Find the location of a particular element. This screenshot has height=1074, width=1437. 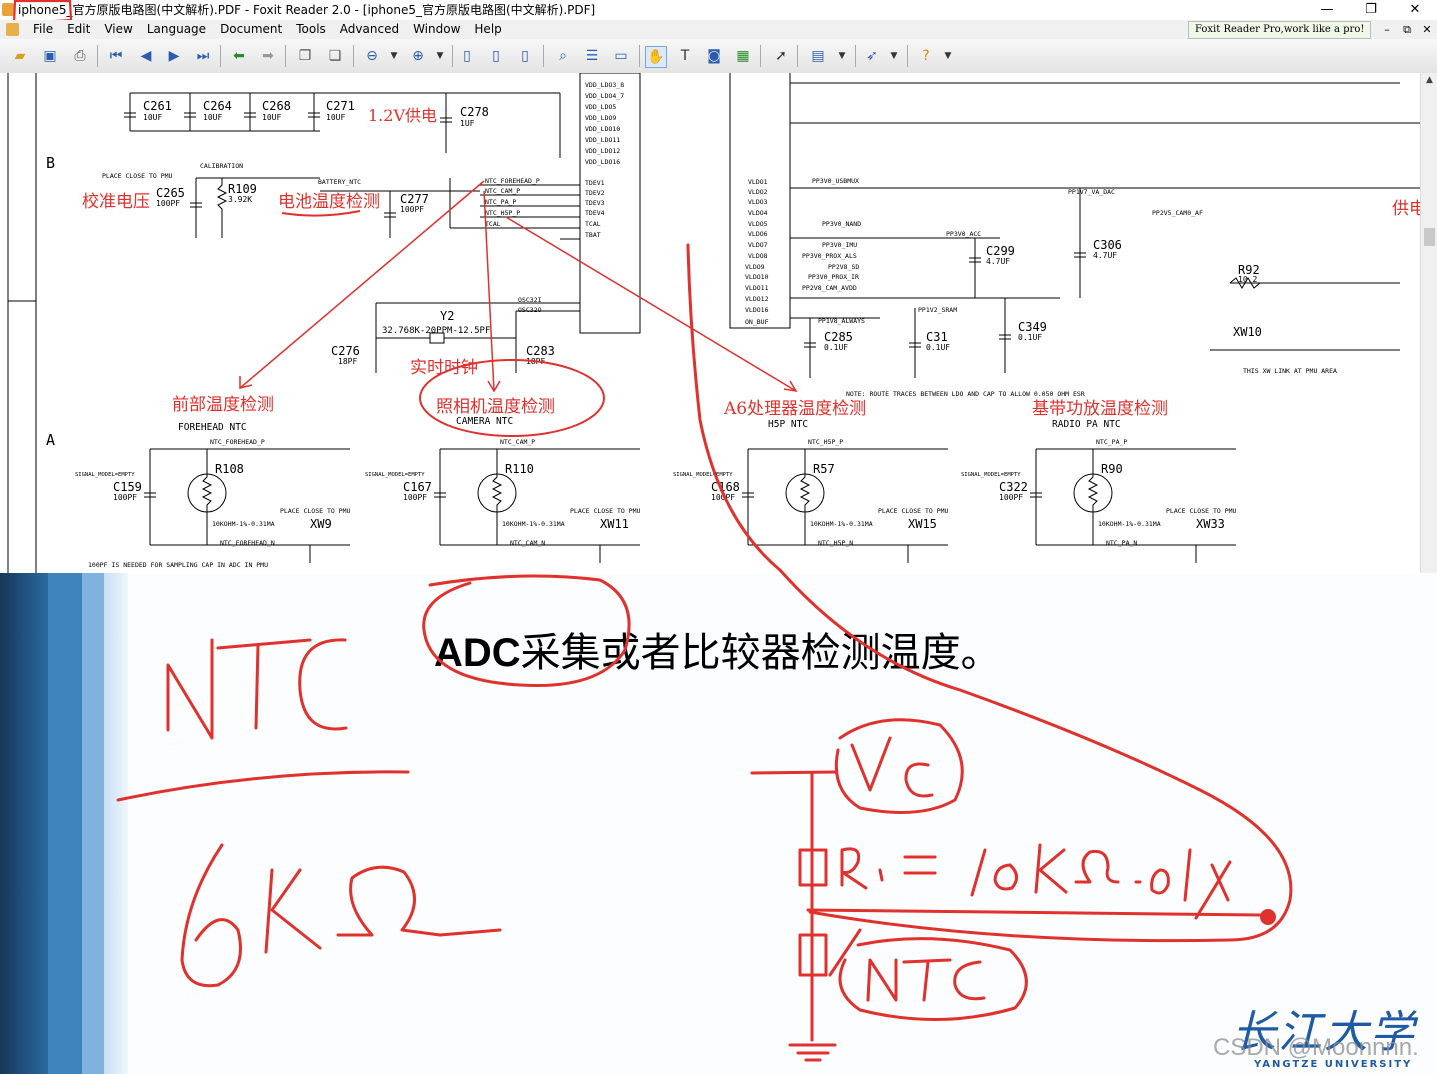

net-label: PP3V0_NAND is located at coordinates (841, 224).